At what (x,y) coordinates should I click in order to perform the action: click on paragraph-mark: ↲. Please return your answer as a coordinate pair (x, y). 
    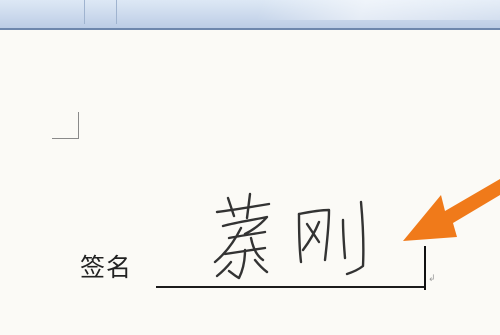
    Looking at the image, I should click on (432, 279).